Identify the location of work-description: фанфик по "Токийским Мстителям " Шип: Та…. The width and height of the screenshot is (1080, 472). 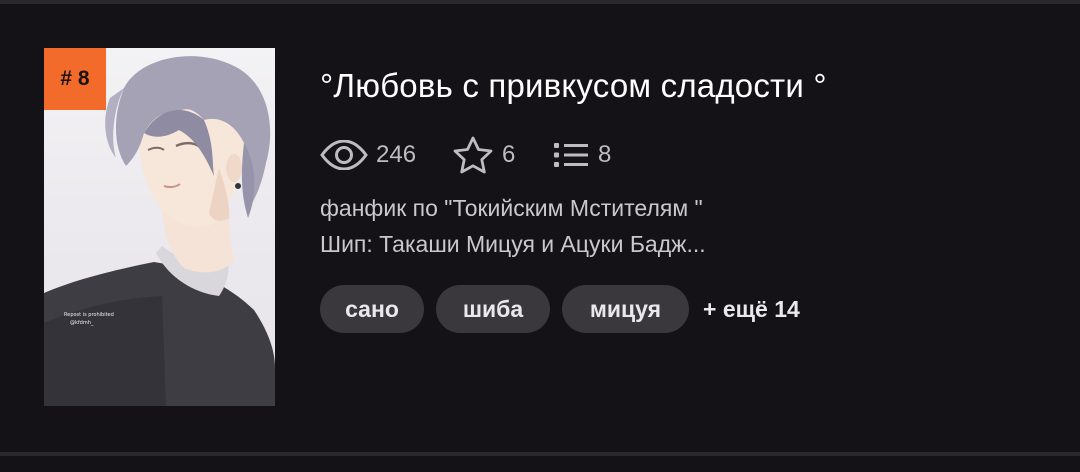
(580, 226).